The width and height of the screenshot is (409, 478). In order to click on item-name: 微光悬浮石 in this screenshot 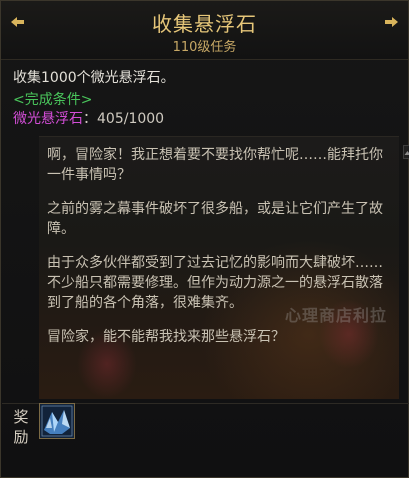, I will do `click(48, 119)`.